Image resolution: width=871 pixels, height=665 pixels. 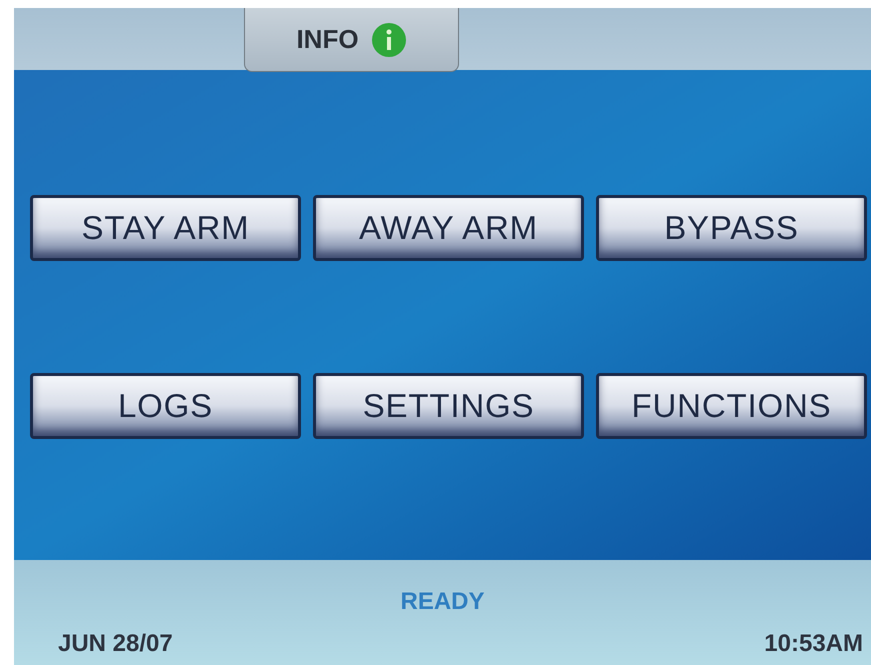 I want to click on info-icon, so click(x=388, y=40).